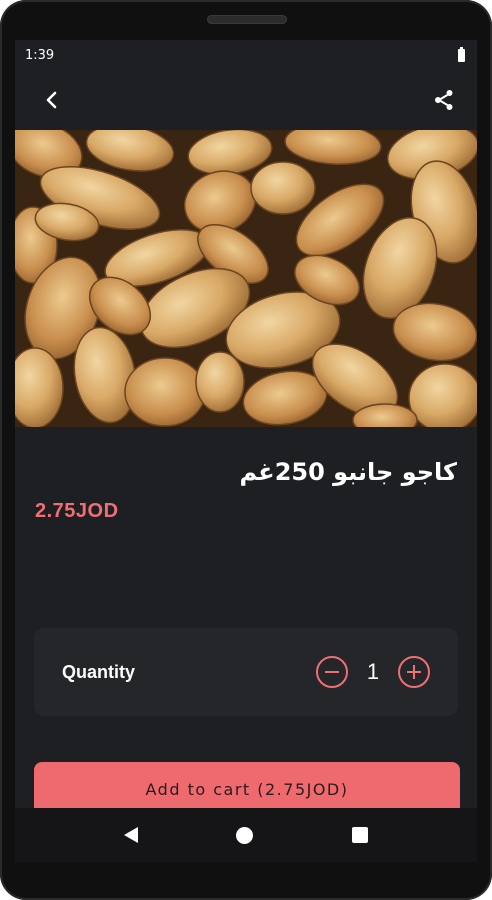 This screenshot has height=900, width=492. What do you see at coordinates (40, 55) in the screenshot?
I see `status-time: 1:39` at bounding box center [40, 55].